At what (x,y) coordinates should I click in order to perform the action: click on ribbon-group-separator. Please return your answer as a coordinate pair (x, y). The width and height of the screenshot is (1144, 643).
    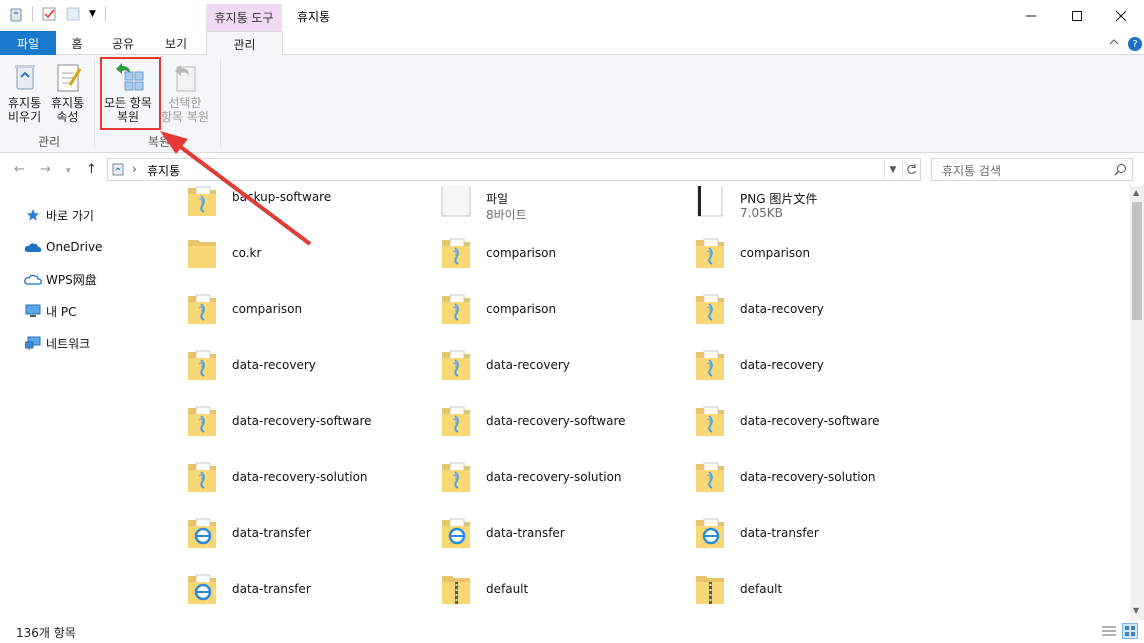
    Looking at the image, I should click on (94, 103).